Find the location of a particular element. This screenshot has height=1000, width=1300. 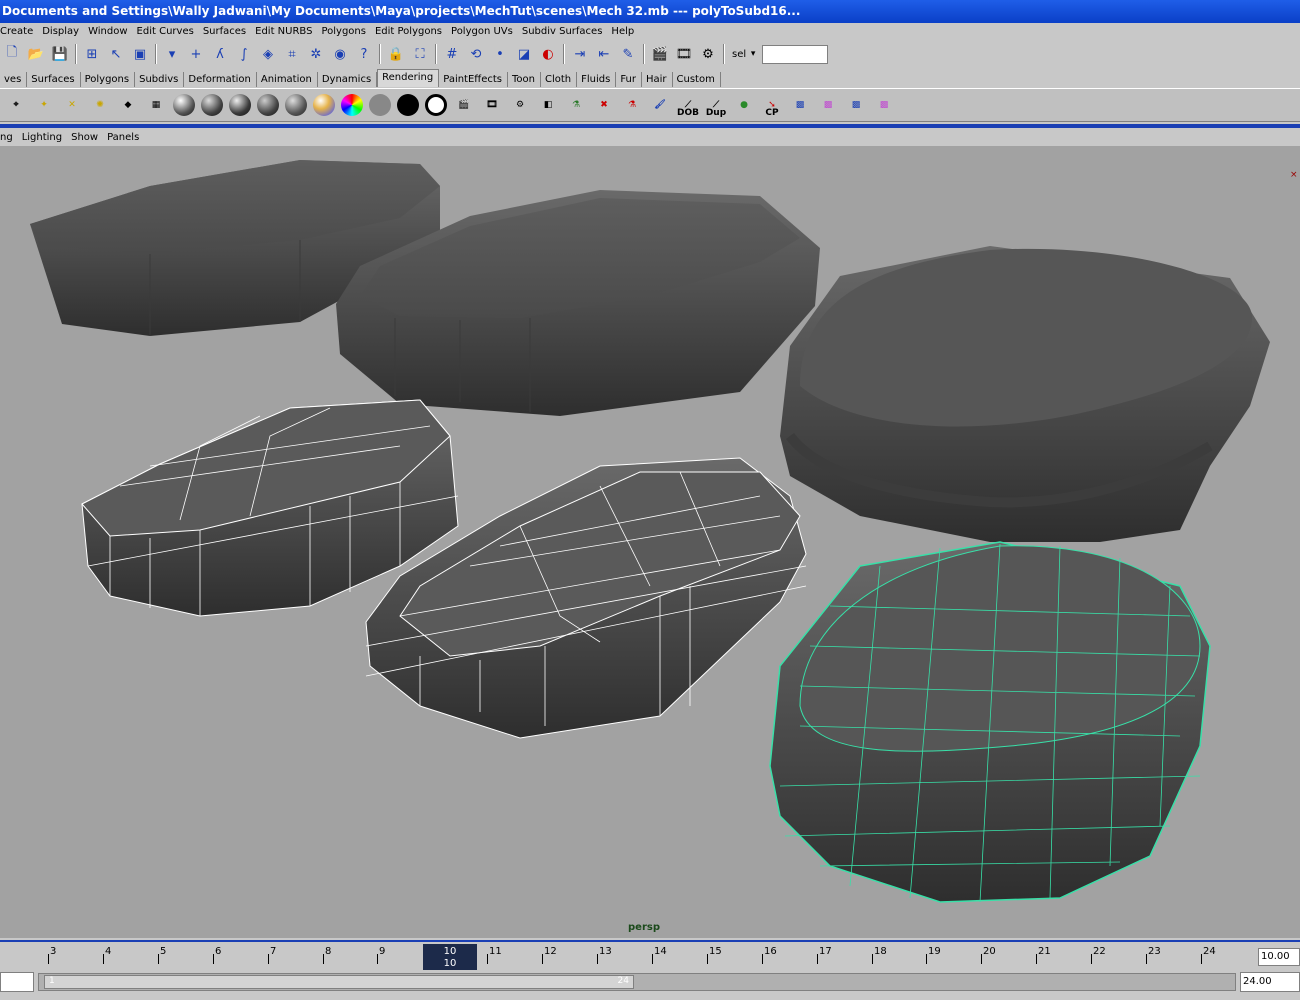

current-time-field: 10.00 is located at coordinates (1279, 957).